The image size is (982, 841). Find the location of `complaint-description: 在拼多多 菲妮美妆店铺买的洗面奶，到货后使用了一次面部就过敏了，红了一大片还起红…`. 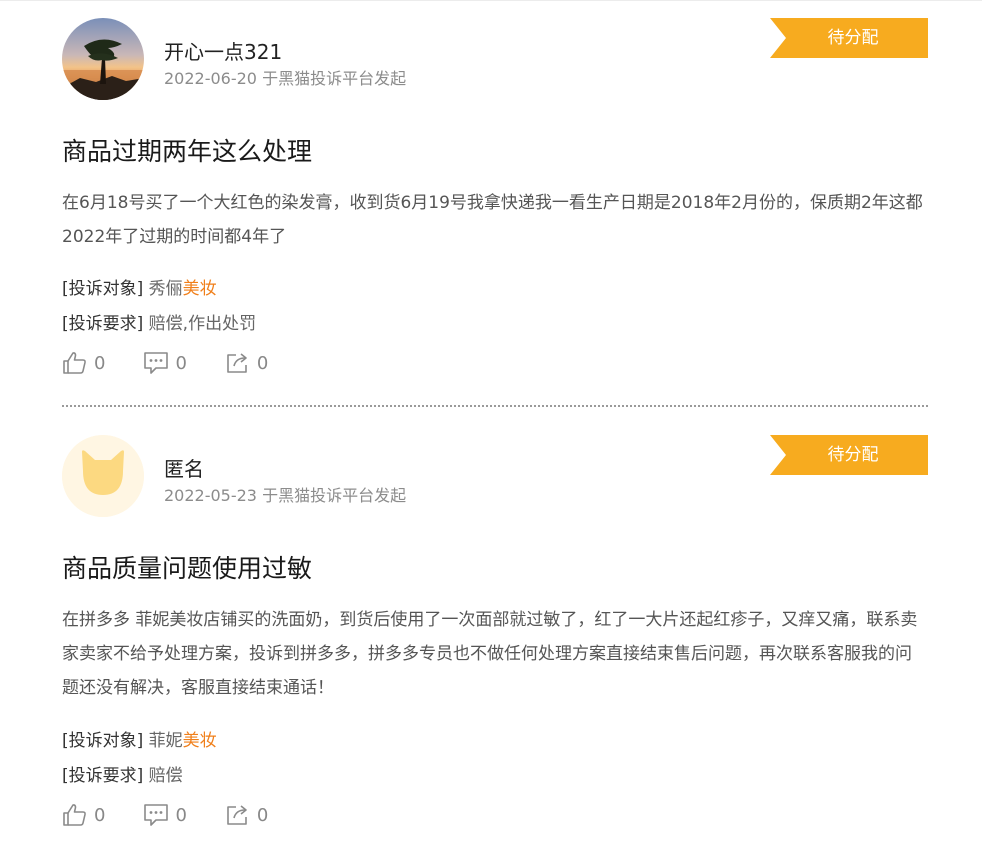

complaint-description: 在拼多多 菲妮美妆店铺买的洗面奶，到货后使用了一次面部就过敏了，红了一大片还起红… is located at coordinates (495, 654).